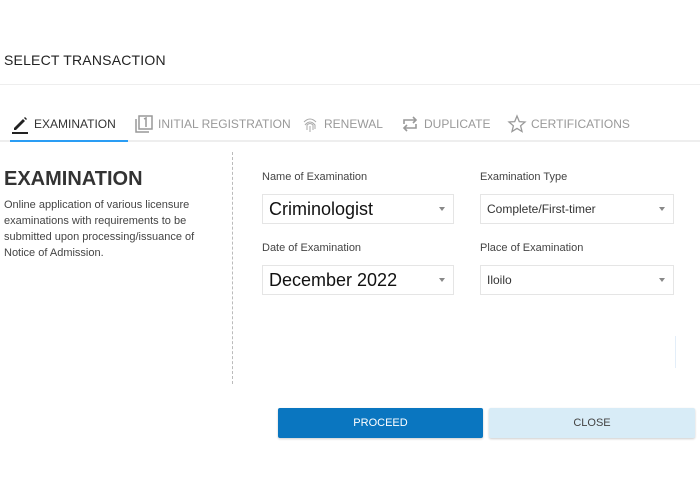  I want to click on tab-duplicate: DUPLICATE, so click(445, 124).